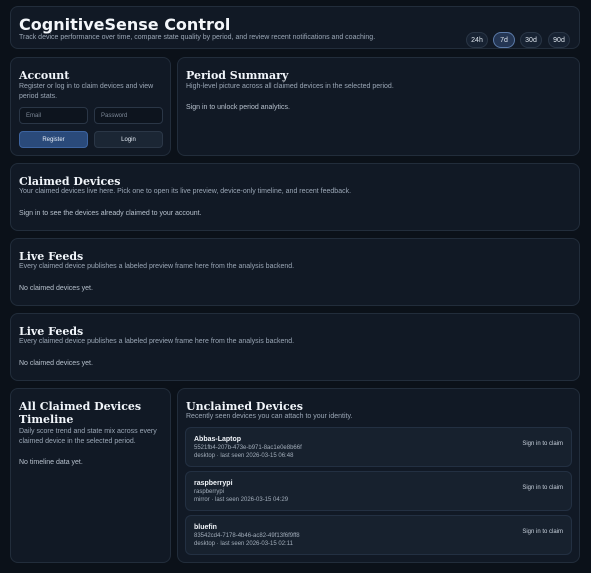 This screenshot has width=591, height=573. Describe the element at coordinates (128, 139) in the screenshot. I see `login-button: Login` at that location.